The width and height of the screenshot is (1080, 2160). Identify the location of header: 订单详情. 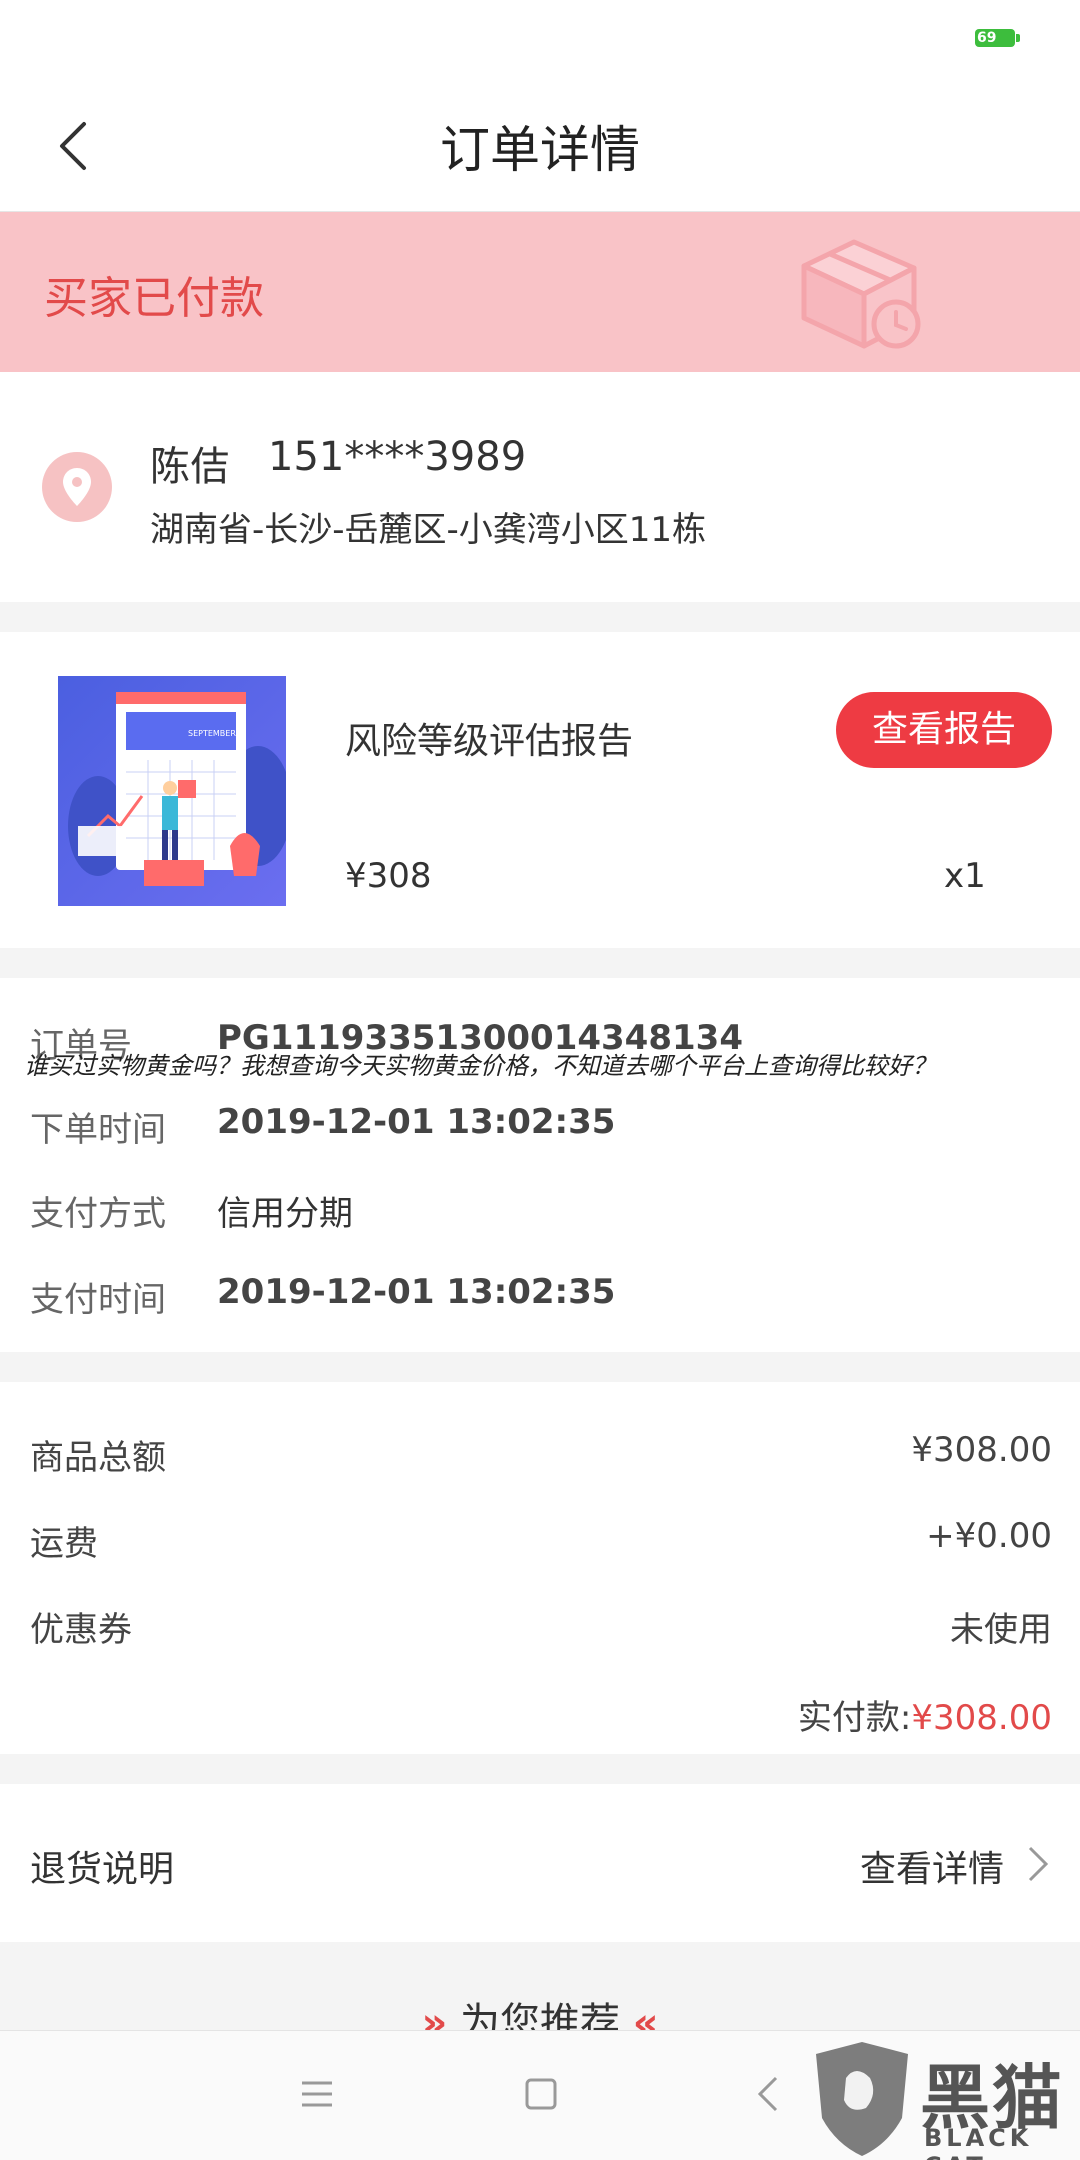
(540, 146).